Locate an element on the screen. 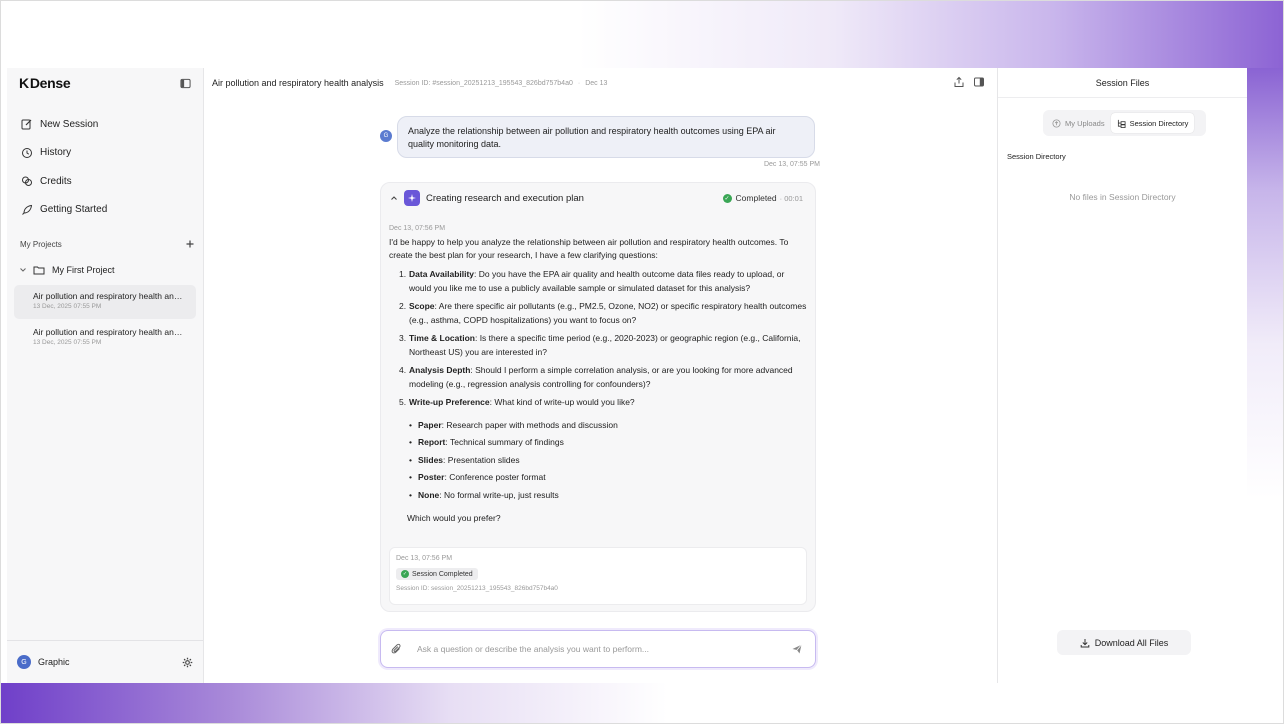  files-tabs: My Uploads Session Directory is located at coordinates (1124, 123).